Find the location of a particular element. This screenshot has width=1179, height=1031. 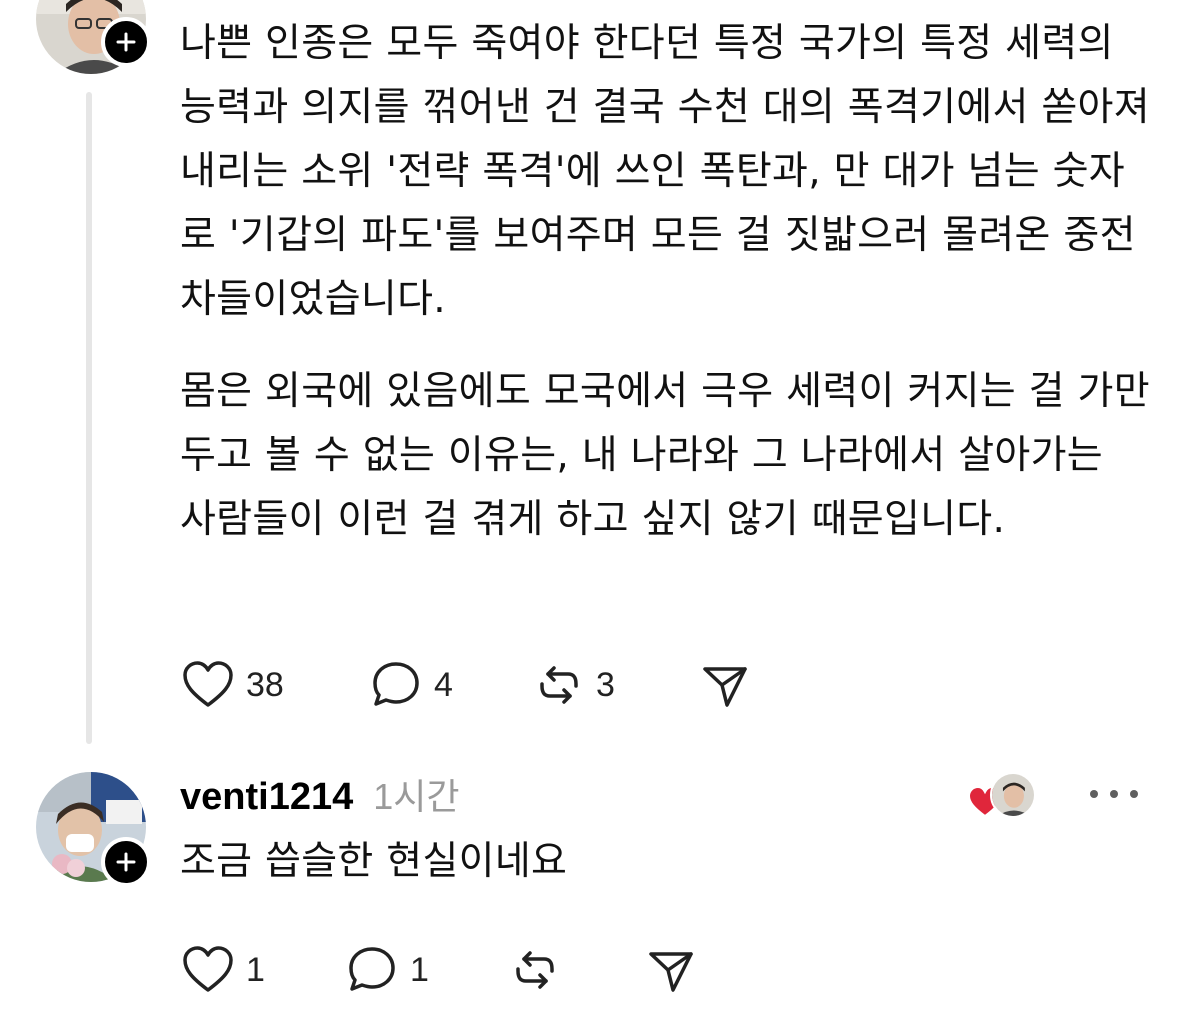

reply-action-bar: 1 1 is located at coordinates (460, 970).